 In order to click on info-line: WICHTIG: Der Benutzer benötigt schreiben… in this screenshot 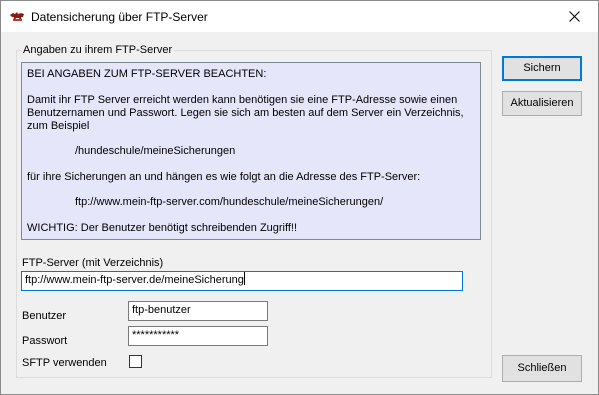, I will do `click(162, 228)`.